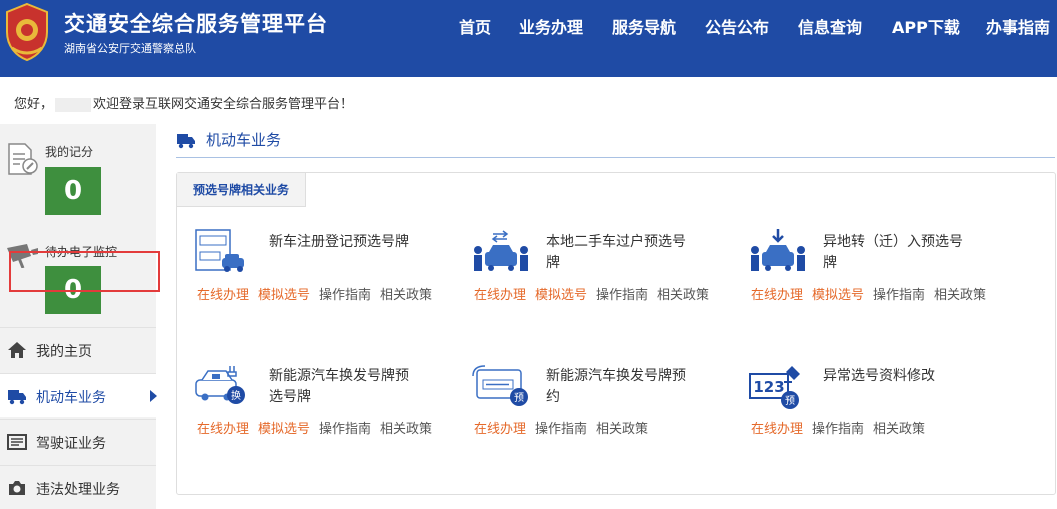  Describe the element at coordinates (1018, 26) in the screenshot. I see `nav-guide: 办事指南` at that location.